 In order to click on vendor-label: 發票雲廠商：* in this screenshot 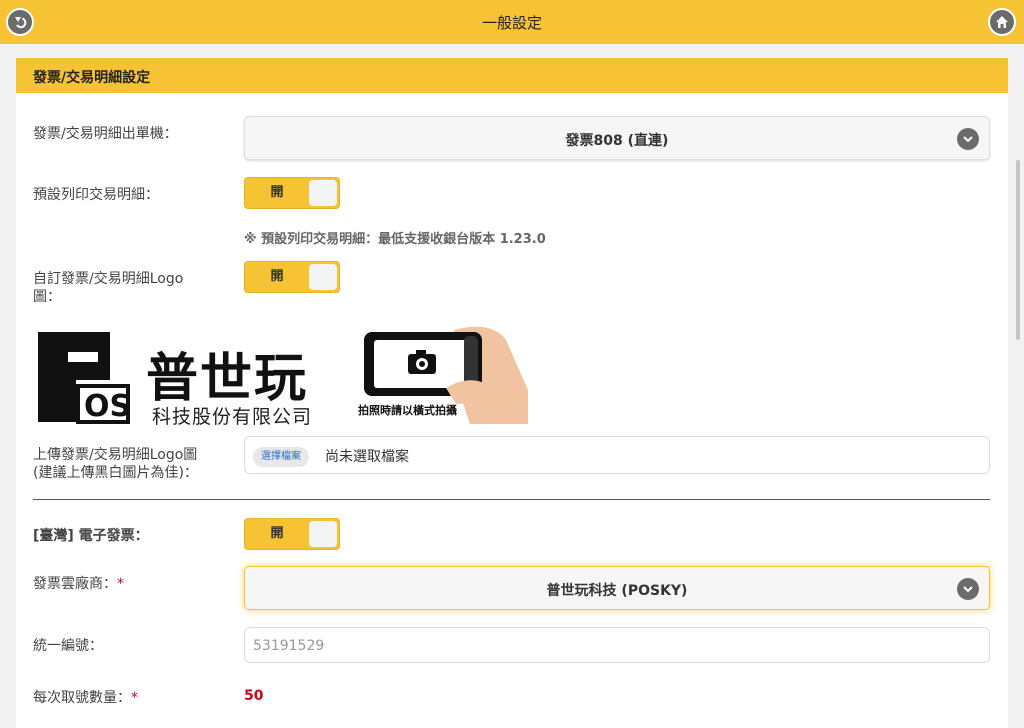, I will do `click(78, 584)`.